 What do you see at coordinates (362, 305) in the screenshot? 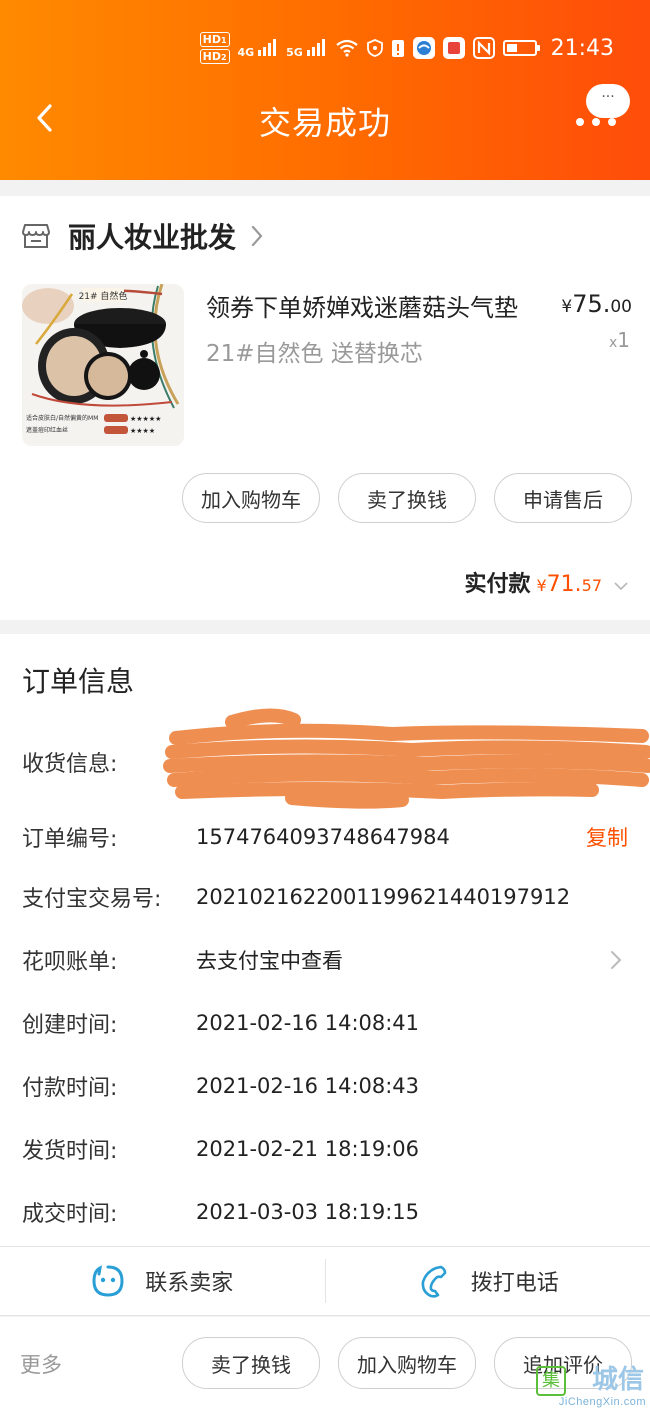
I see `product-title: 领券下单娇婵戏迷蘑菇头气垫` at bounding box center [362, 305].